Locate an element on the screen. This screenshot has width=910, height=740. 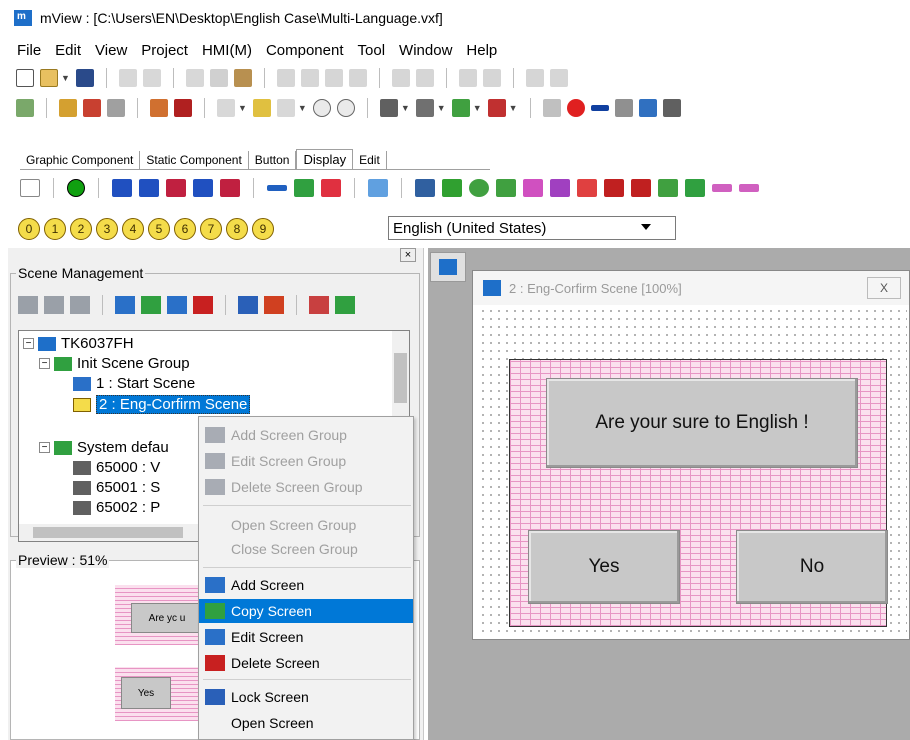
open-dropdown-icon: ▼ is located at coordinates (65, 78).